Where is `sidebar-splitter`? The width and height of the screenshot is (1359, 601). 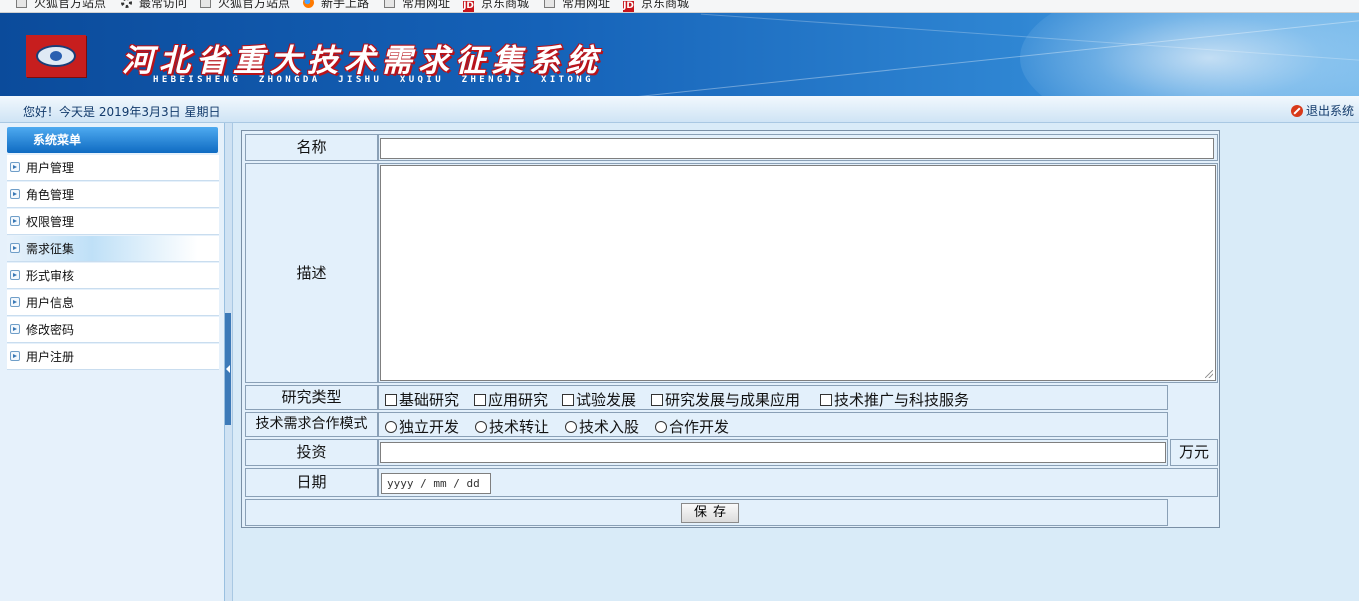
sidebar-splitter is located at coordinates (229, 362).